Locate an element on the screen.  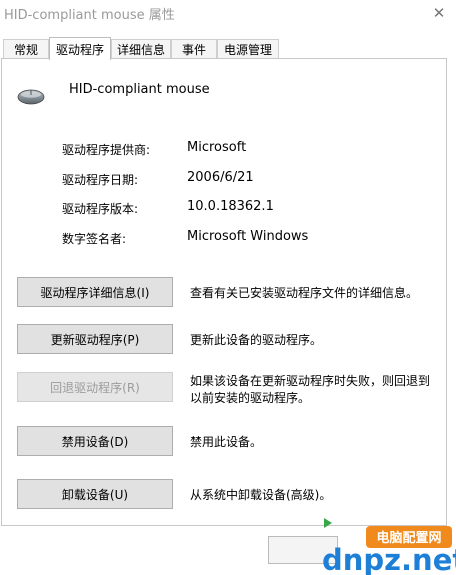
date-label: 驱动程序日期: is located at coordinates (100, 180).